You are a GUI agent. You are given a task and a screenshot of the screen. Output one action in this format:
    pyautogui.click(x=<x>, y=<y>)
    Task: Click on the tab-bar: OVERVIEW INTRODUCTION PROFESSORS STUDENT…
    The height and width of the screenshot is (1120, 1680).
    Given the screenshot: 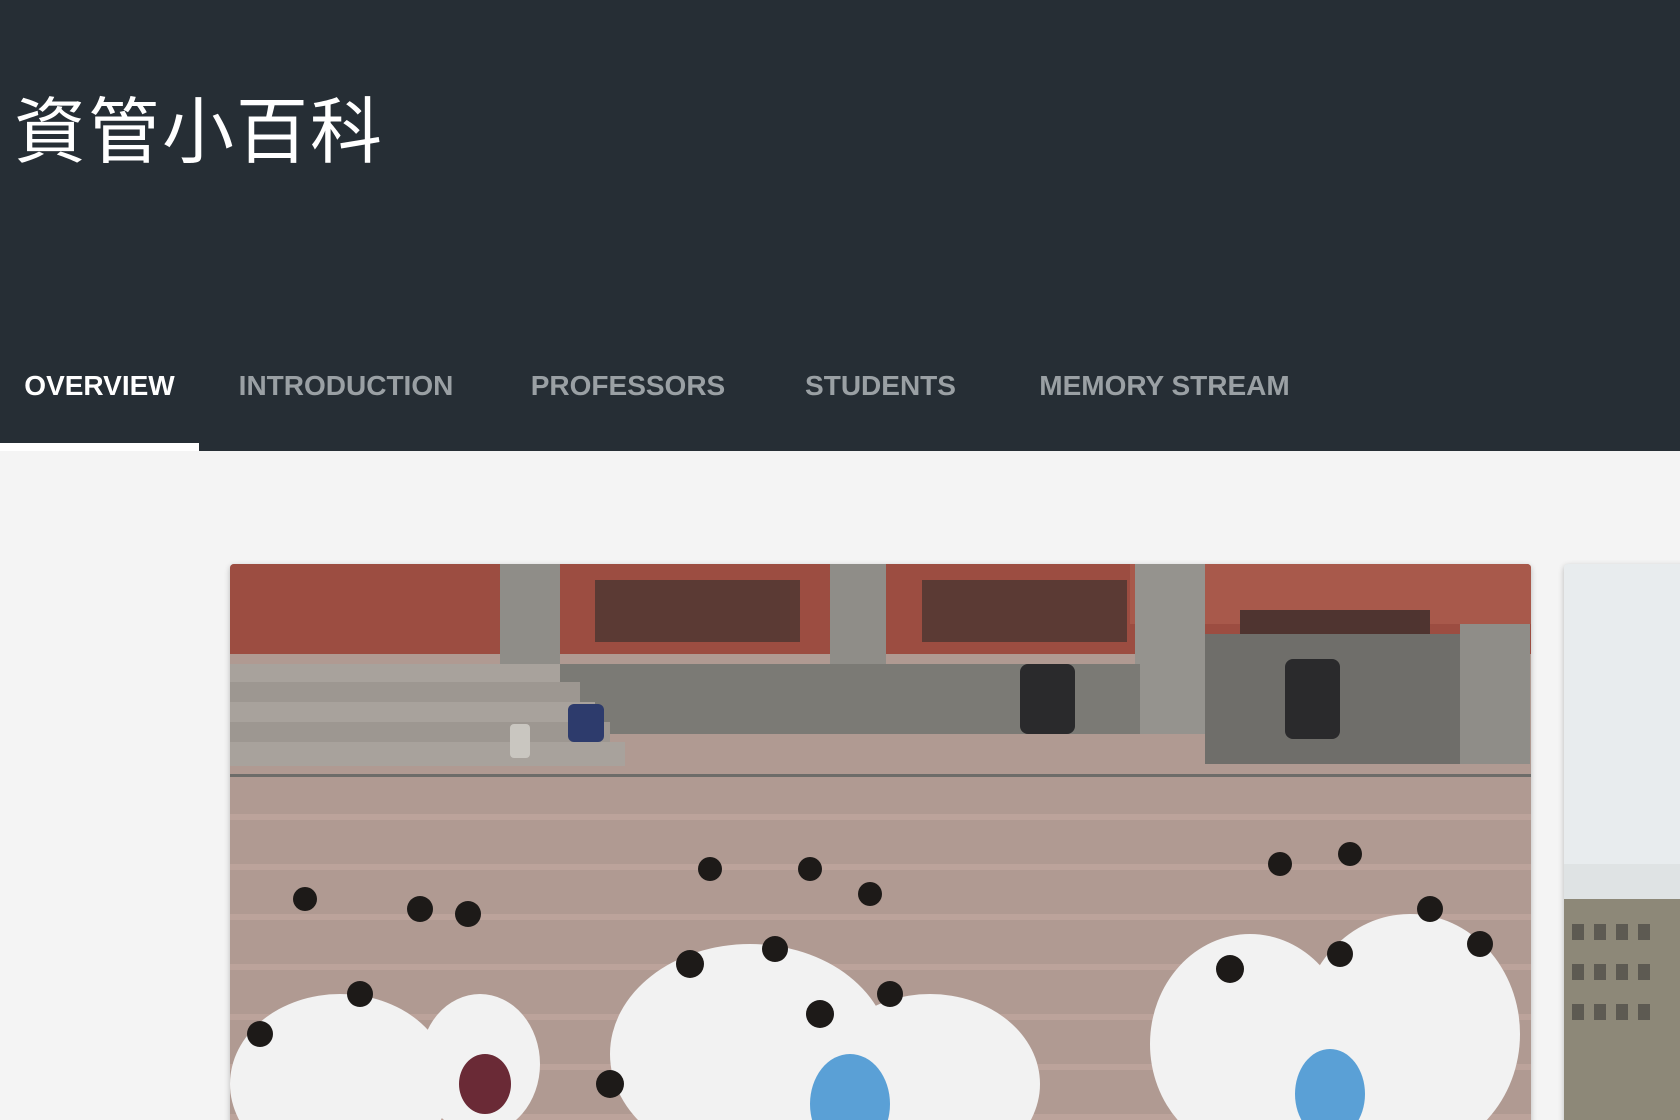 What is the action you would take?
    pyautogui.click(x=840, y=398)
    